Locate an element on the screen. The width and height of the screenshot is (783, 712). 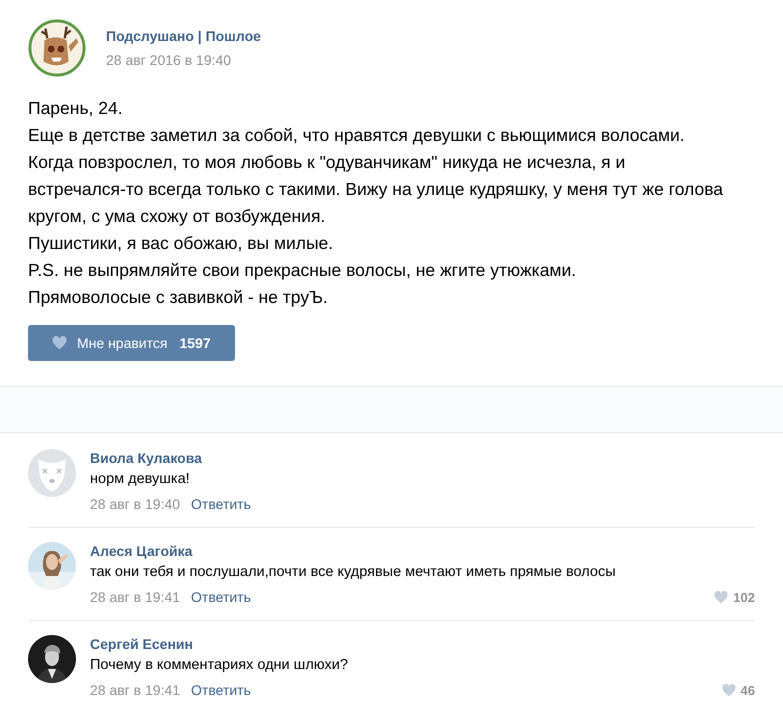
comment-author: Сергей Есенин is located at coordinates (422, 644).